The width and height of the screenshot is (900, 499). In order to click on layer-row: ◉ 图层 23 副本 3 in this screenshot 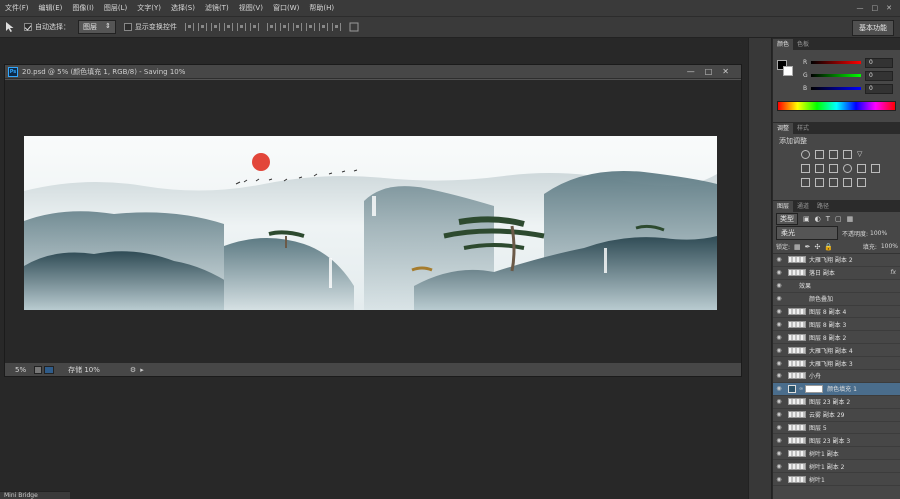, I will do `click(836, 441)`.